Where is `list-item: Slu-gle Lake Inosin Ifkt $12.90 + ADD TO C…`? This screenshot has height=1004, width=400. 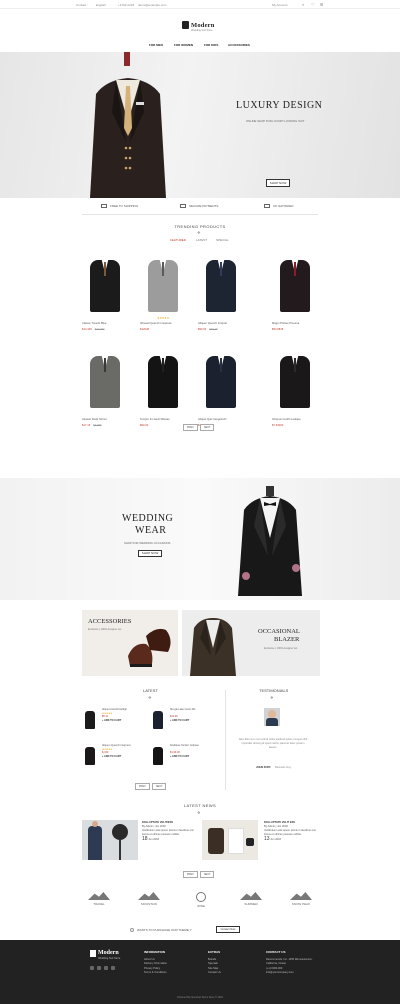
list-item: Slu-gle Lake Inosin Ifkt $12.90 + ADD TO C… is located at coordinates (172, 719).